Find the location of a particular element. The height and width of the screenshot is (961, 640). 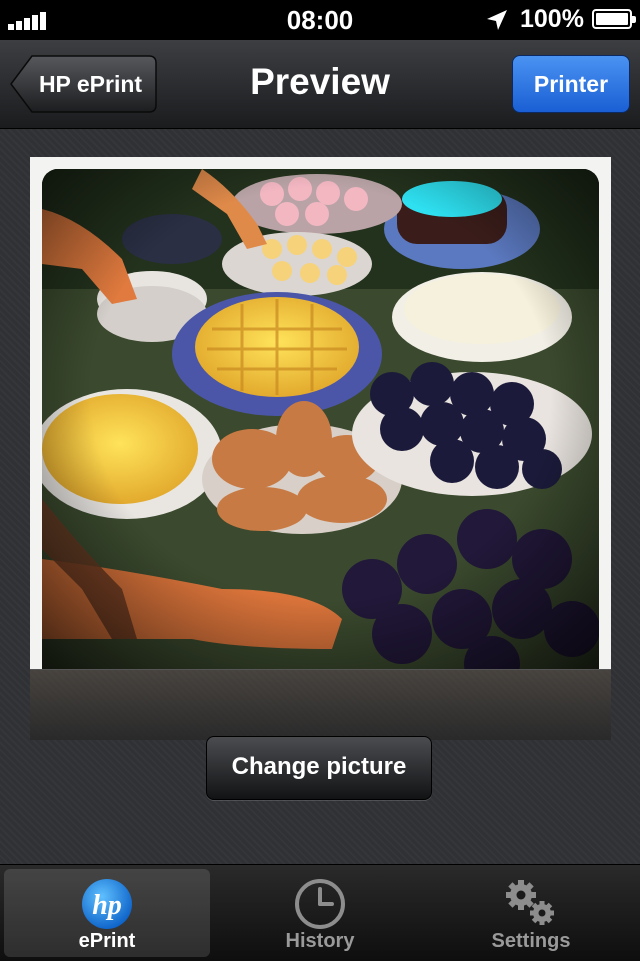

gears-icon is located at coordinates (530, 902).